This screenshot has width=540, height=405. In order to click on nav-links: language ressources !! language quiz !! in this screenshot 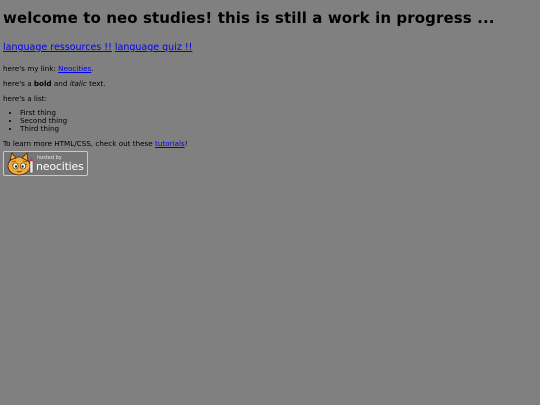, I will do `click(270, 48)`.